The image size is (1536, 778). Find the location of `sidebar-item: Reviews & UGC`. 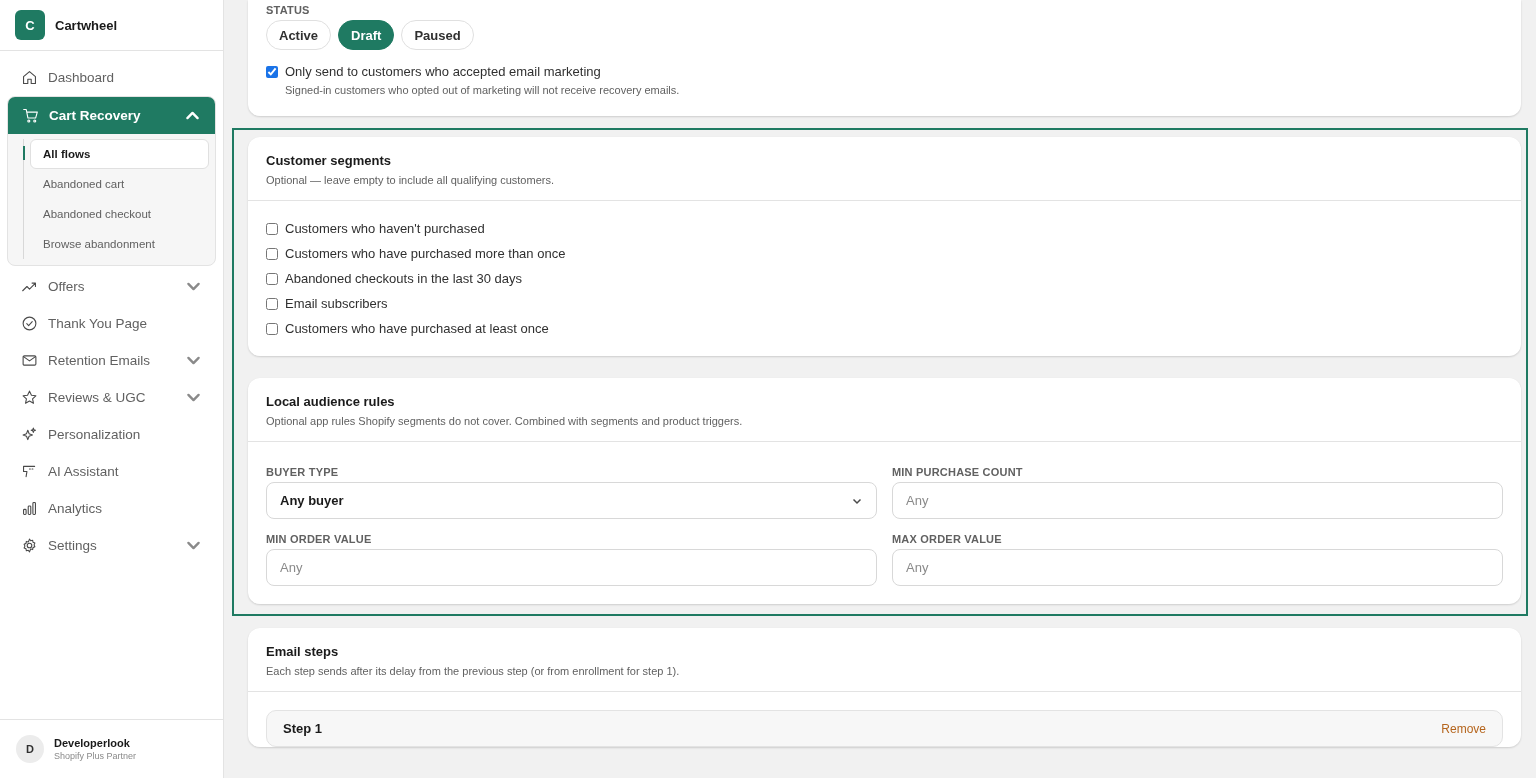

sidebar-item: Reviews & UGC is located at coordinates (111, 397).